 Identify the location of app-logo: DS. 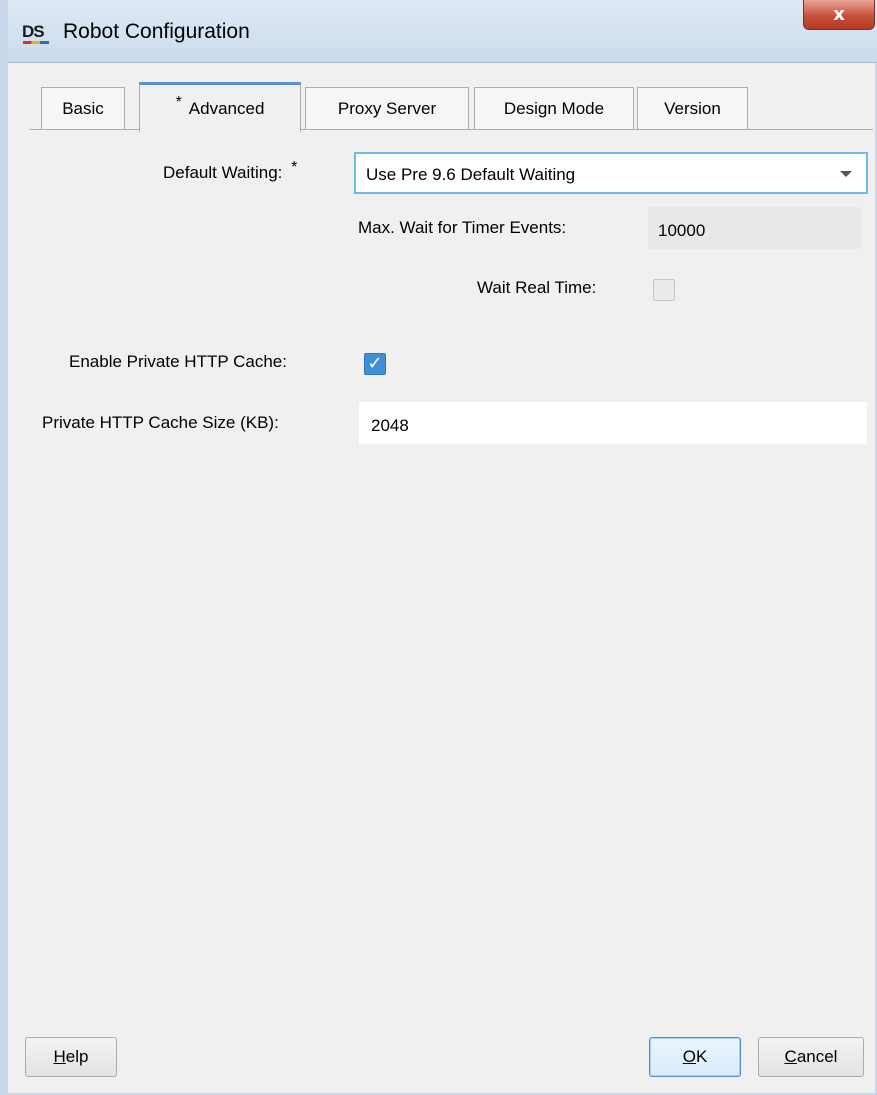
(37, 33).